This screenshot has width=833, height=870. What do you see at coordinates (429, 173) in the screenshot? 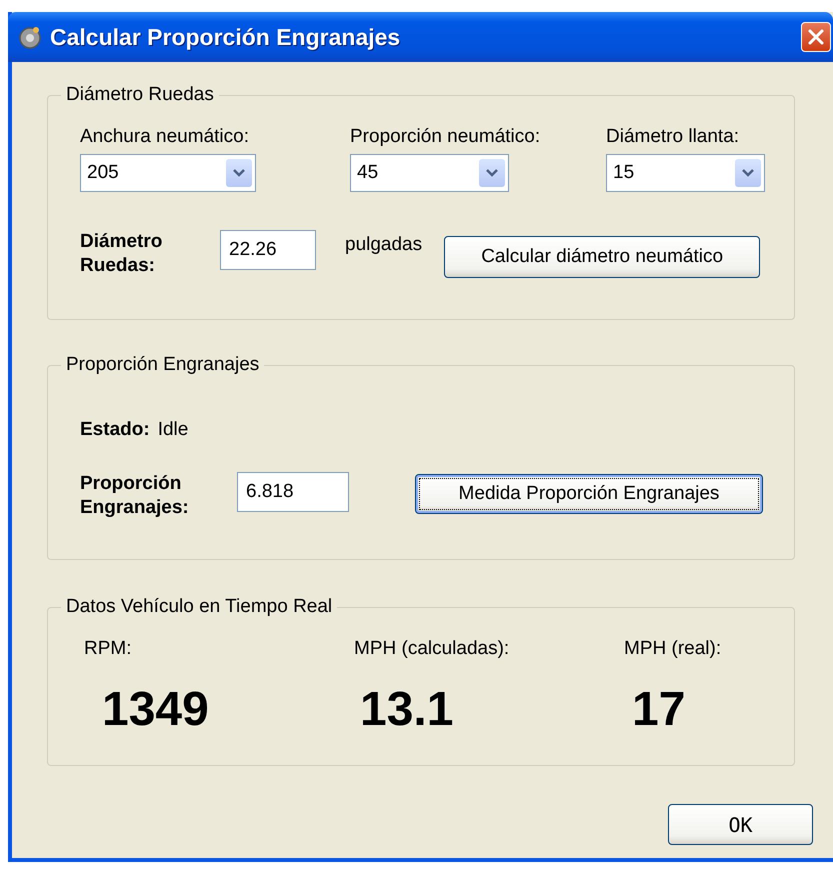
I see `dropdown: 45` at bounding box center [429, 173].